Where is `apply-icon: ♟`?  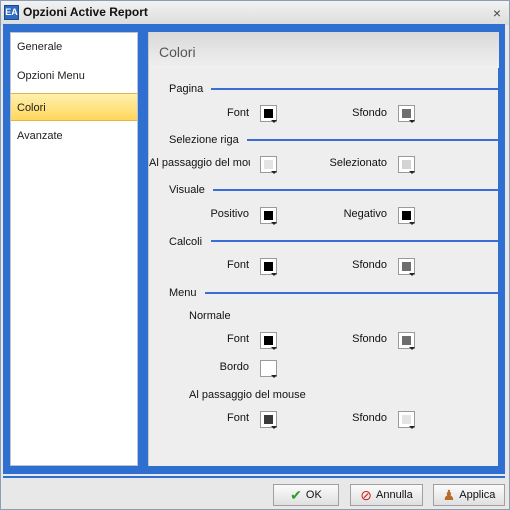 apply-icon: ♟ is located at coordinates (449, 495).